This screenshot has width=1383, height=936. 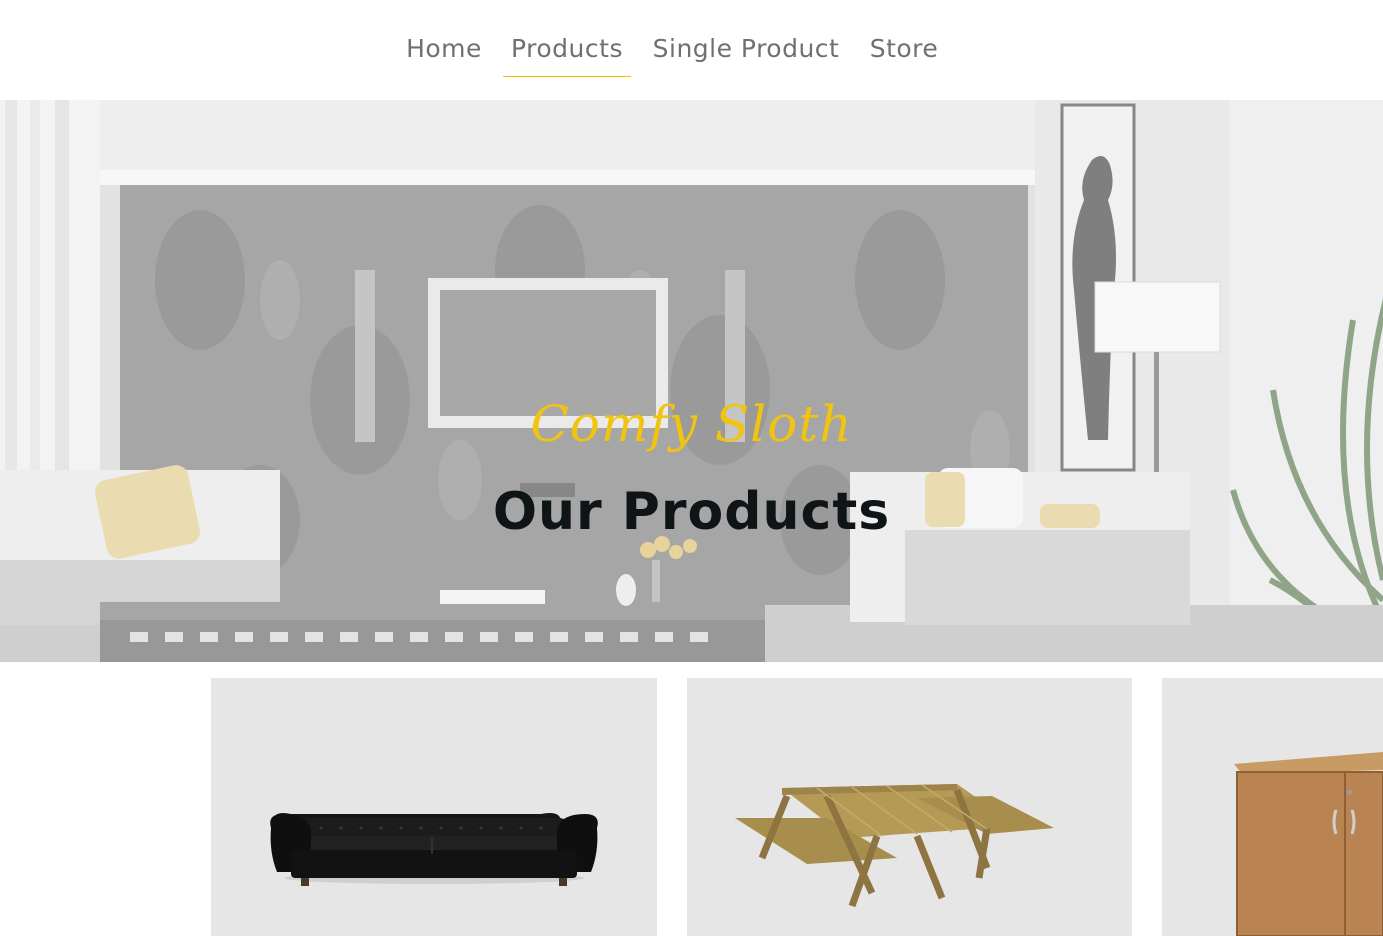 What do you see at coordinates (746, 50) in the screenshot?
I see `nav-link-single-product: Single Product` at bounding box center [746, 50].